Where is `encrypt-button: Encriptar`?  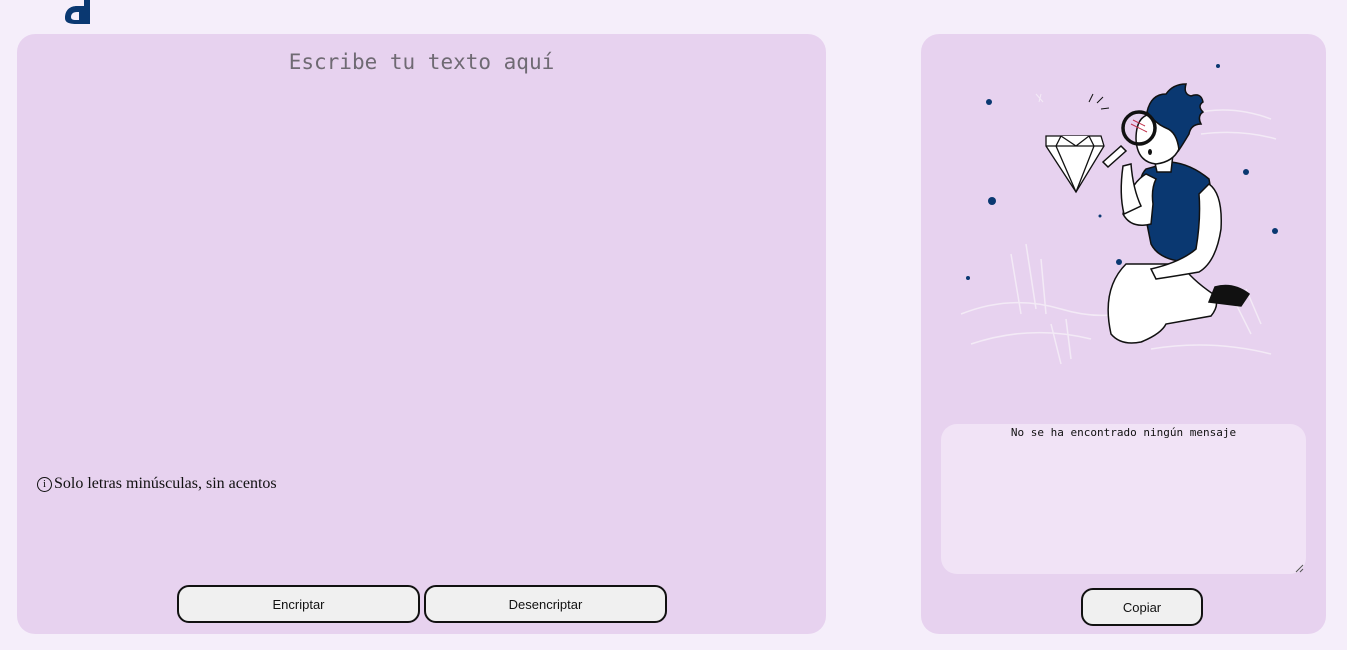 encrypt-button: Encriptar is located at coordinates (298, 604).